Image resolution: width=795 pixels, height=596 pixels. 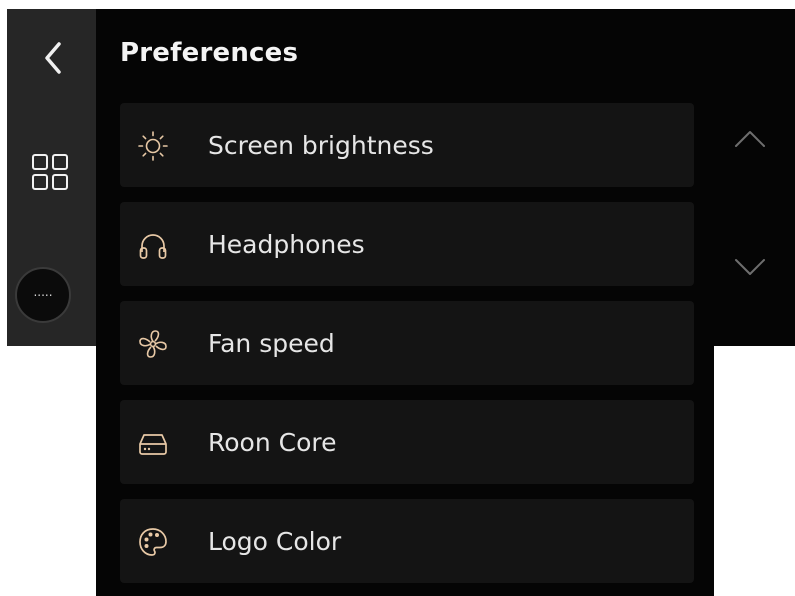 What do you see at coordinates (153, 443) in the screenshot?
I see `drive-icon` at bounding box center [153, 443].